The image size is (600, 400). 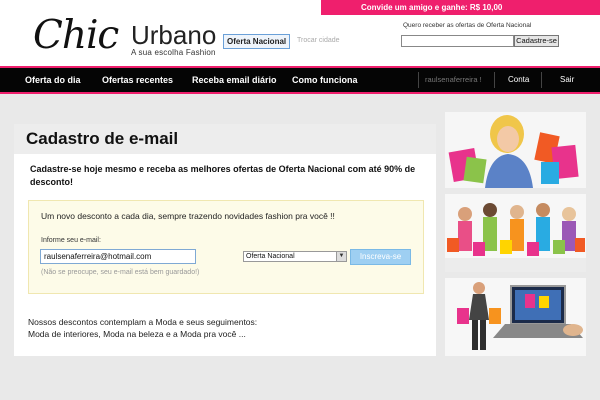 What do you see at coordinates (225, 139) in the screenshot?
I see `card-header: Cadastro de e-mail` at bounding box center [225, 139].